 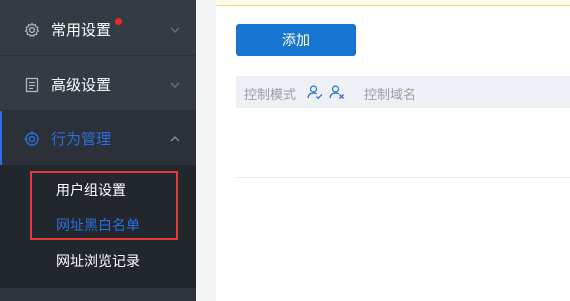 I want to click on active-indicator, so click(x=1, y=138).